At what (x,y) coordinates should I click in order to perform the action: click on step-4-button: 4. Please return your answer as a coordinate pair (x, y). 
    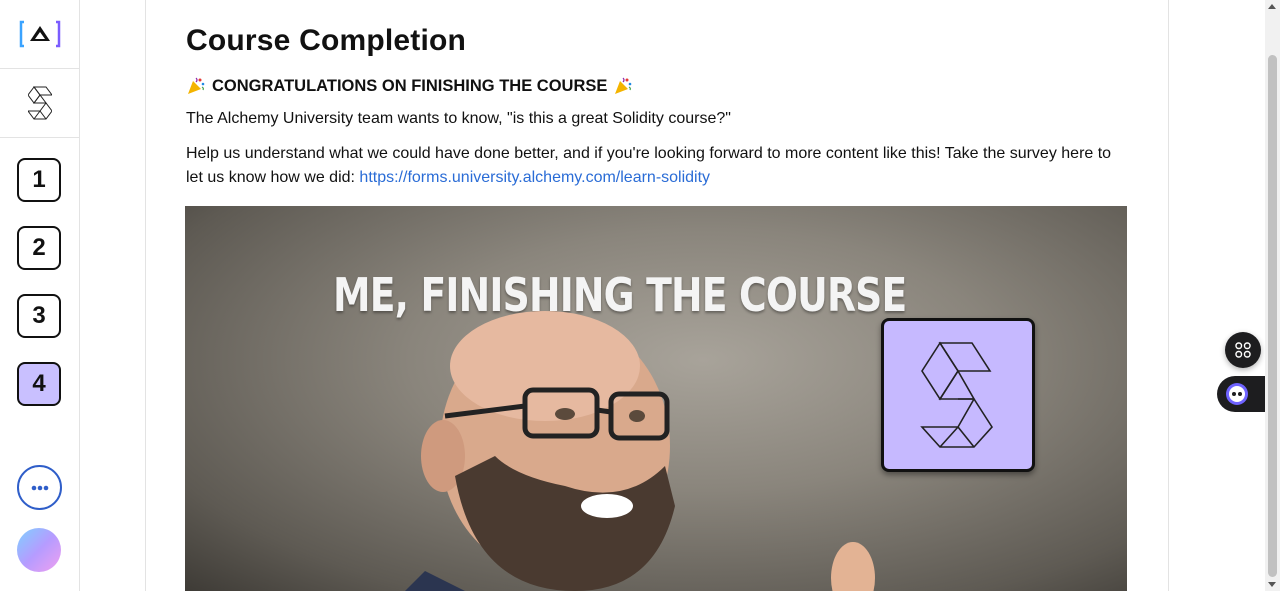
    Looking at the image, I should click on (39, 384).